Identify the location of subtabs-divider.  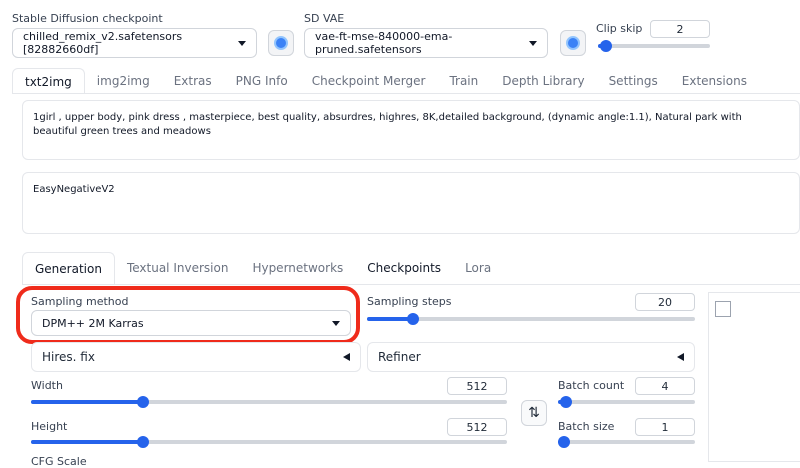
(411, 284).